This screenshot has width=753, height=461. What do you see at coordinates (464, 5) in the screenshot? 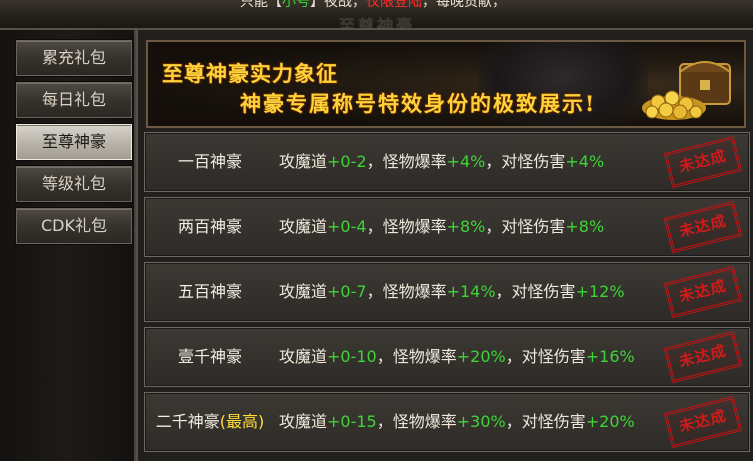
I see `notice-suffix: ，每晚贡献，` at bounding box center [464, 5].